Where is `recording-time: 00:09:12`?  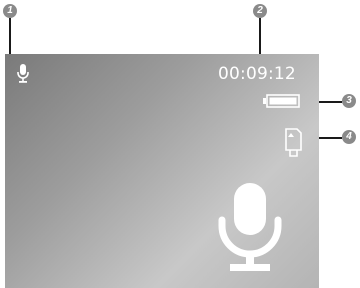 recording-time: 00:09:12 is located at coordinates (257, 74).